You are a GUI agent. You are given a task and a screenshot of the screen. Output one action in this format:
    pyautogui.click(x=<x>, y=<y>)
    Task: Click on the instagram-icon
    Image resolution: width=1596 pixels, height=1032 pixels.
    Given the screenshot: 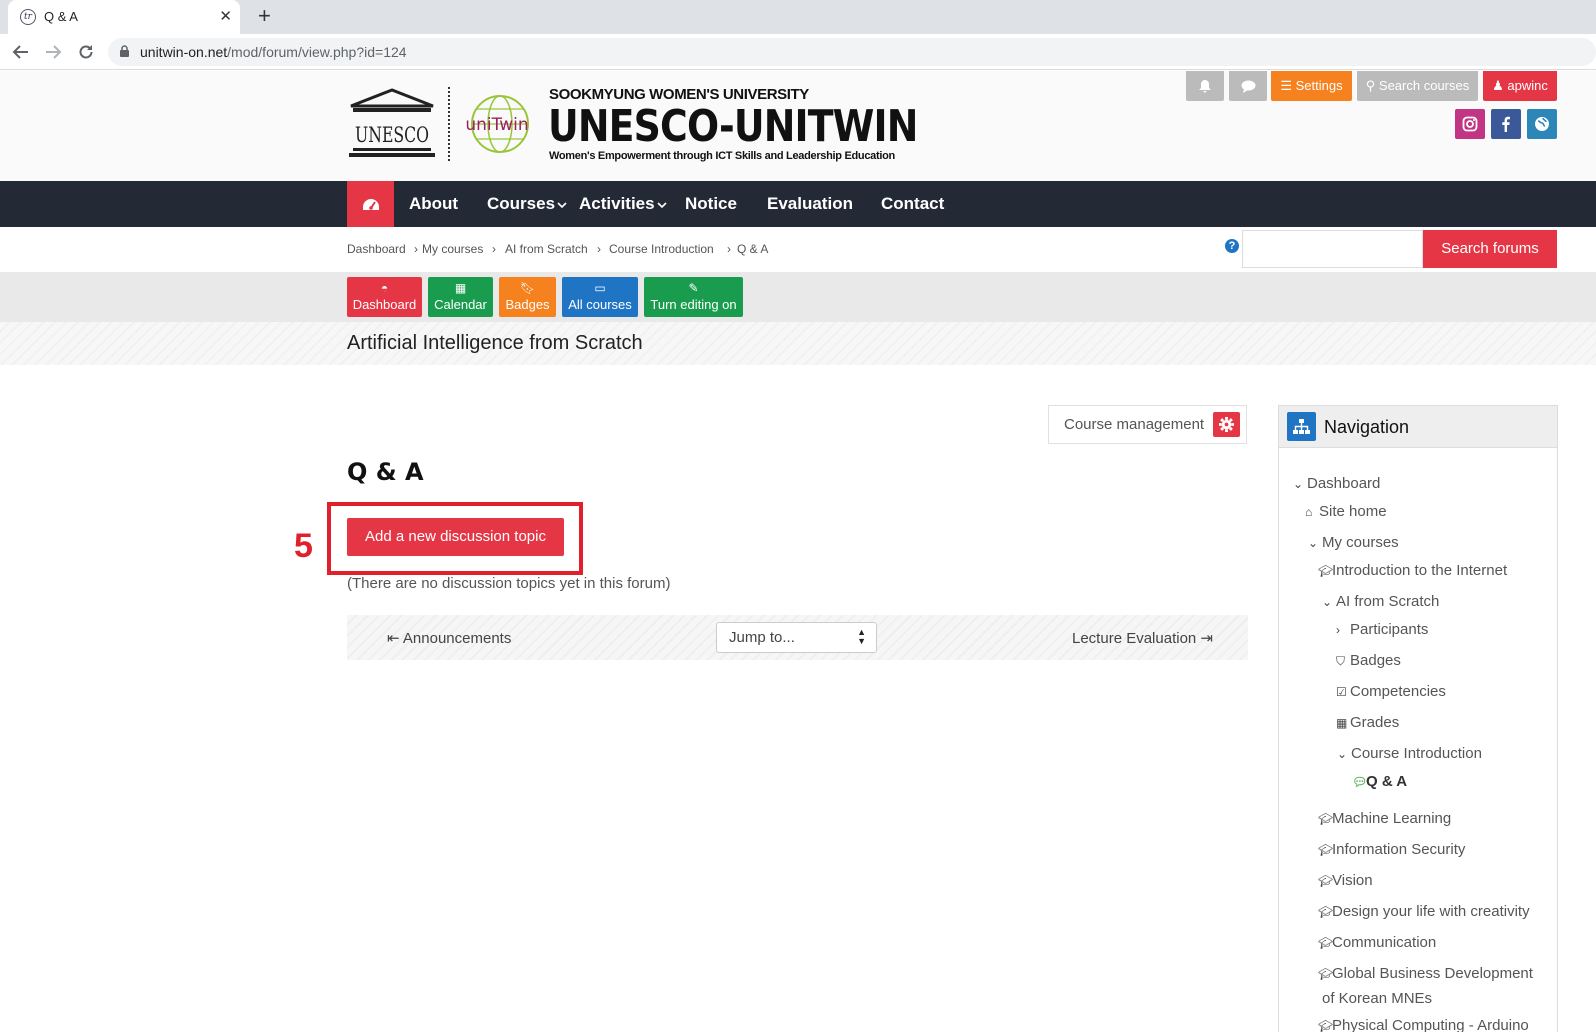 What is the action you would take?
    pyautogui.click(x=1470, y=124)
    